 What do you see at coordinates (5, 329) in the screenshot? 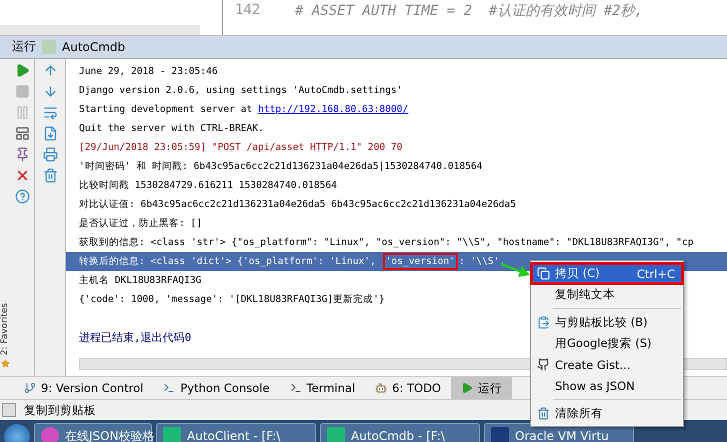
I see `favorites-tab: 2: Favorites` at bounding box center [5, 329].